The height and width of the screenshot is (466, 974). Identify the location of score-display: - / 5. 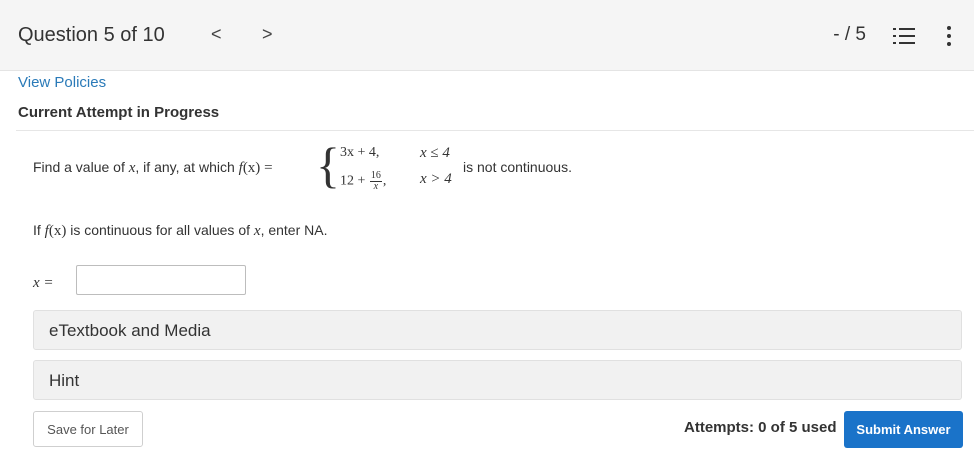
(849, 34).